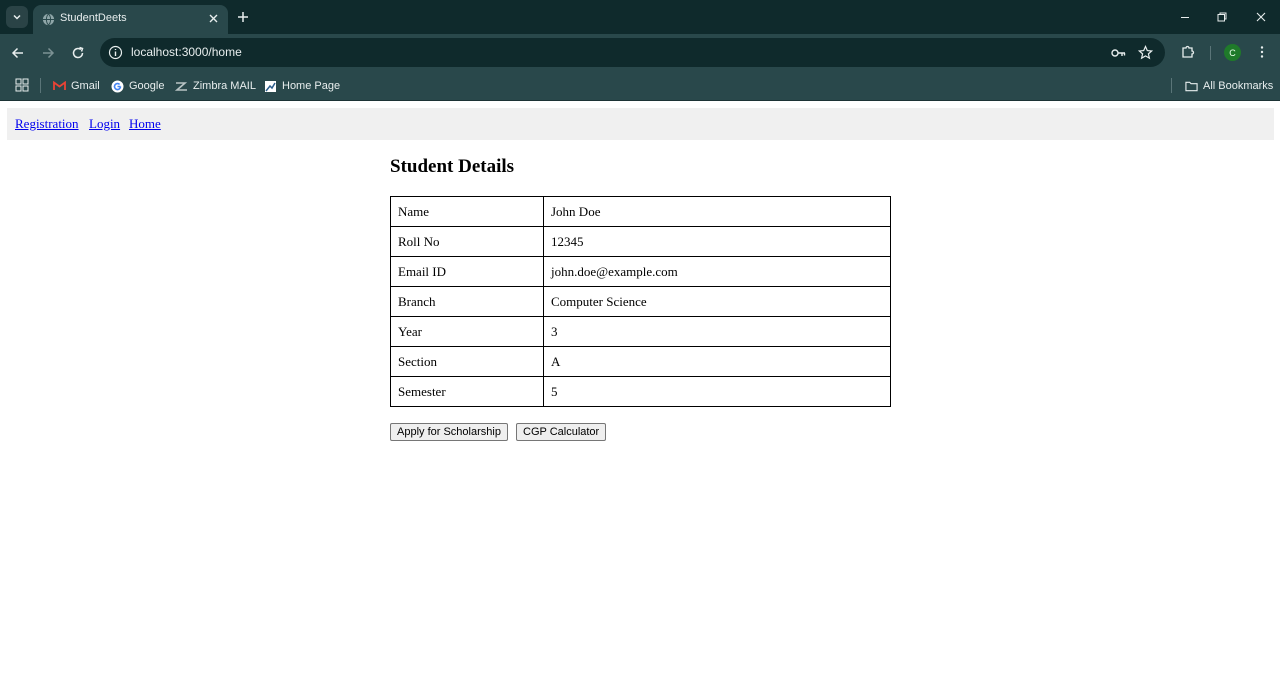 This screenshot has width=1280, height=674. I want to click on row-label: Name, so click(467, 211).